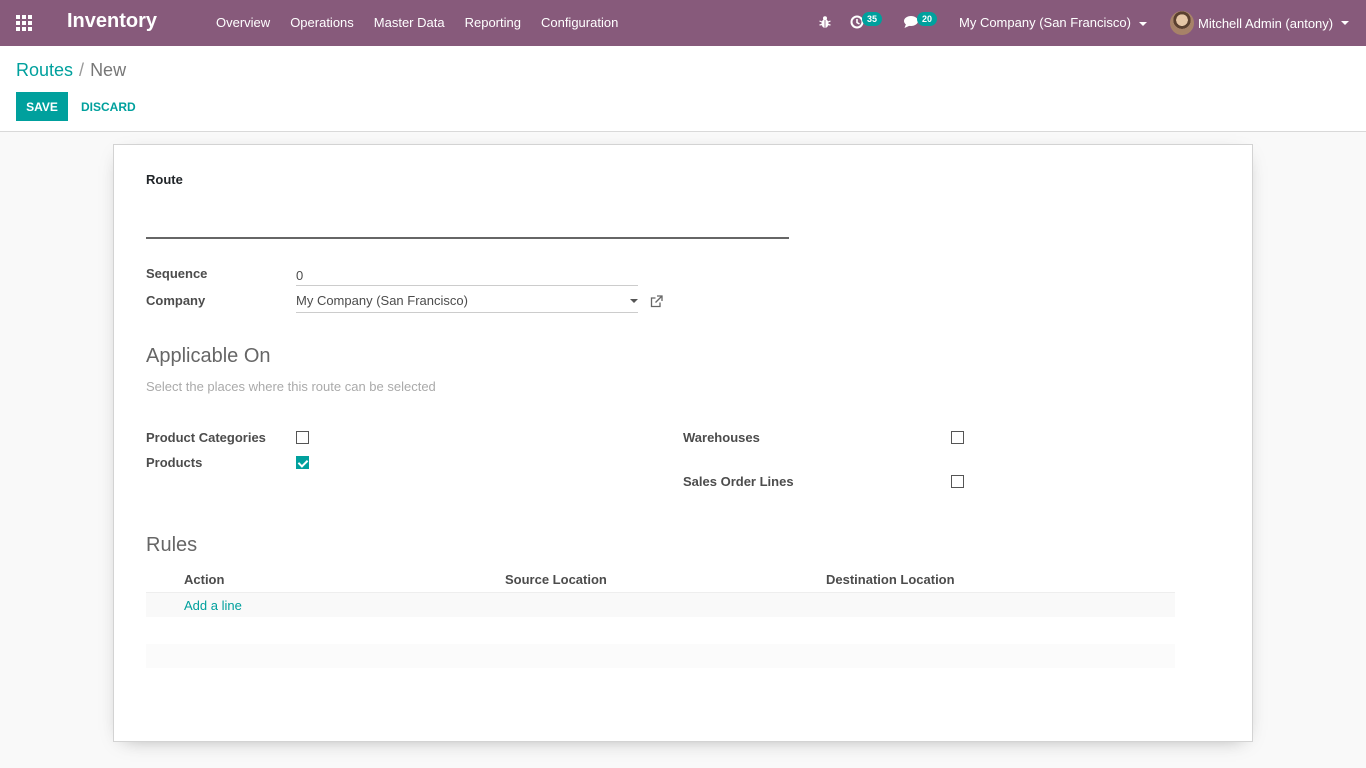 This screenshot has height=768, width=1366. I want to click on column-header-action: Action, so click(204, 579).